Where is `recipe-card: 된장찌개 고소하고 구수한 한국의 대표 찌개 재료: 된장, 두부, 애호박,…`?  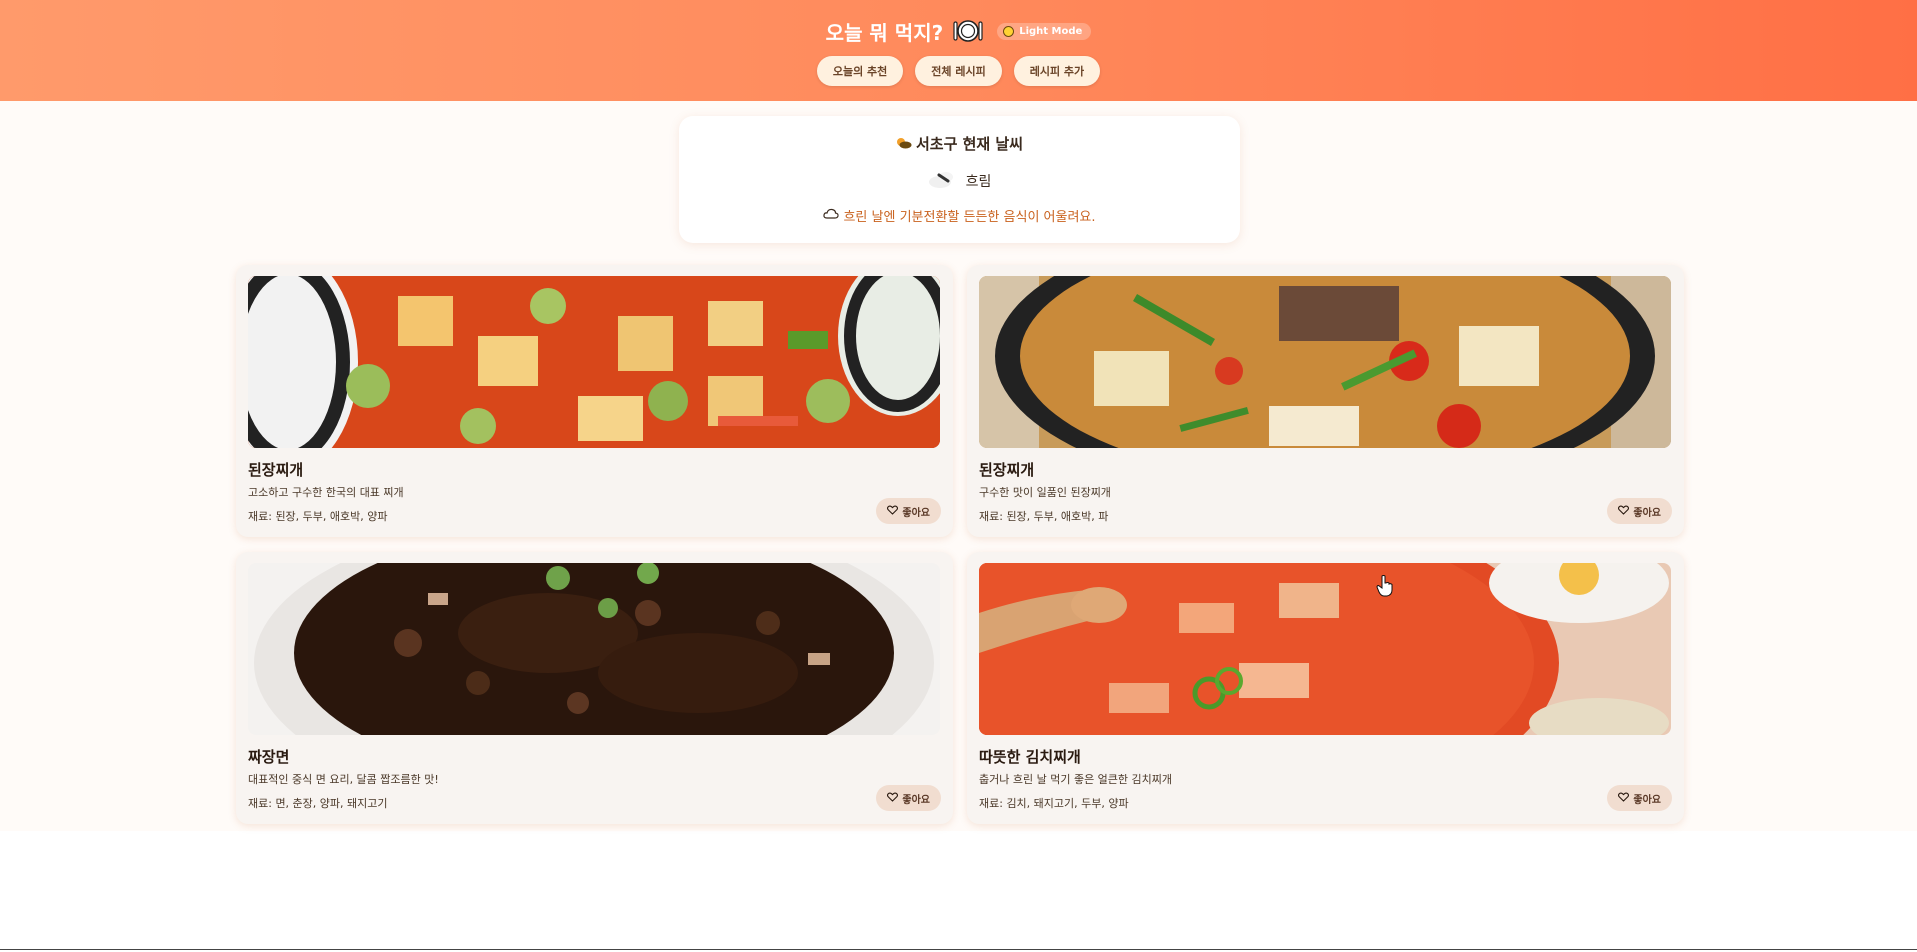
recipe-card: 된장찌개 고소하고 구수한 한국의 대표 찌개 재료: 된장, 두부, 애호박,… is located at coordinates (594, 401).